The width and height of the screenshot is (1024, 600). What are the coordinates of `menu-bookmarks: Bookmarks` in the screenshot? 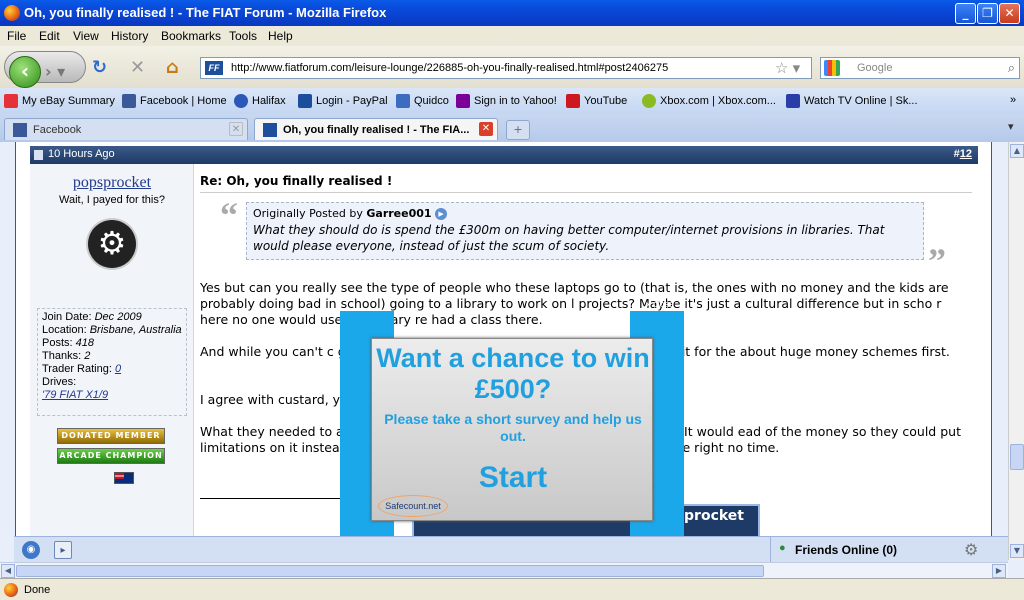 It's located at (191, 36).